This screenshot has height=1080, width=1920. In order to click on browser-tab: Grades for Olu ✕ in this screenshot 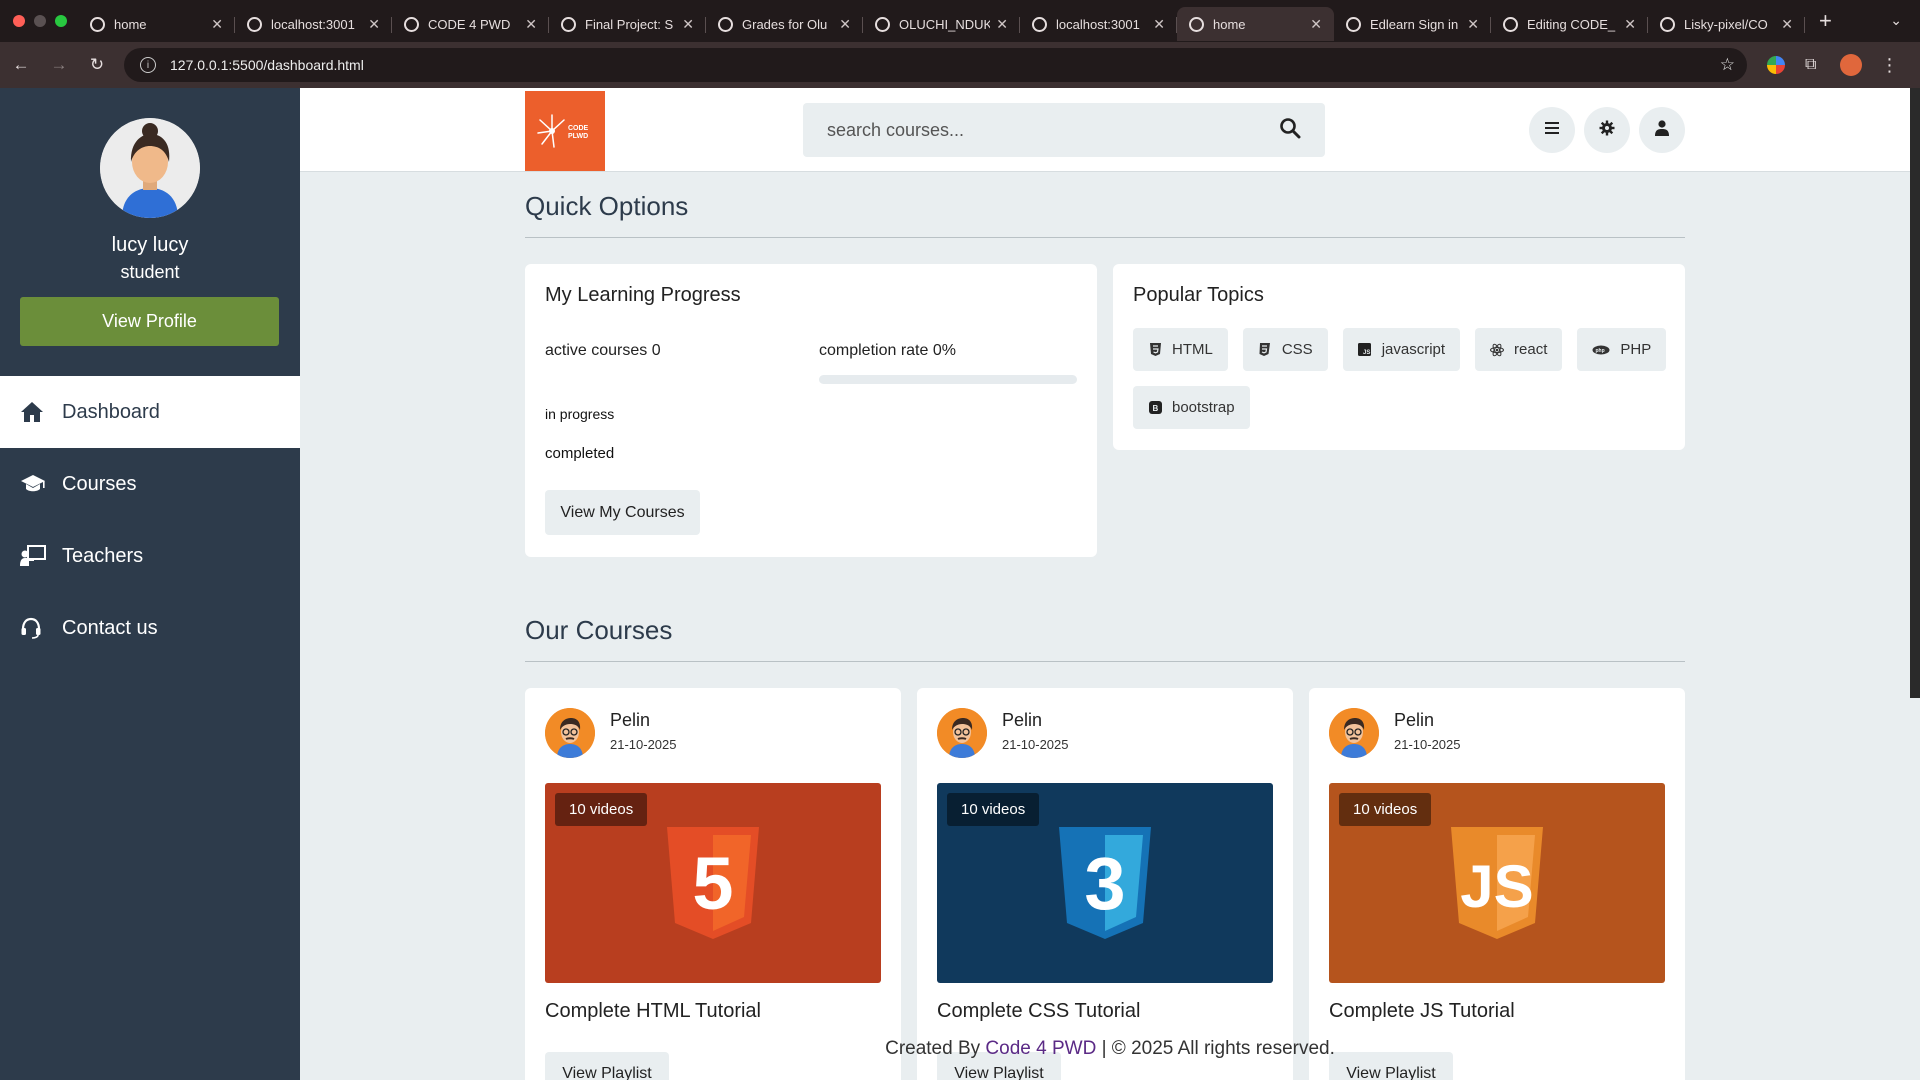, I will do `click(784, 24)`.